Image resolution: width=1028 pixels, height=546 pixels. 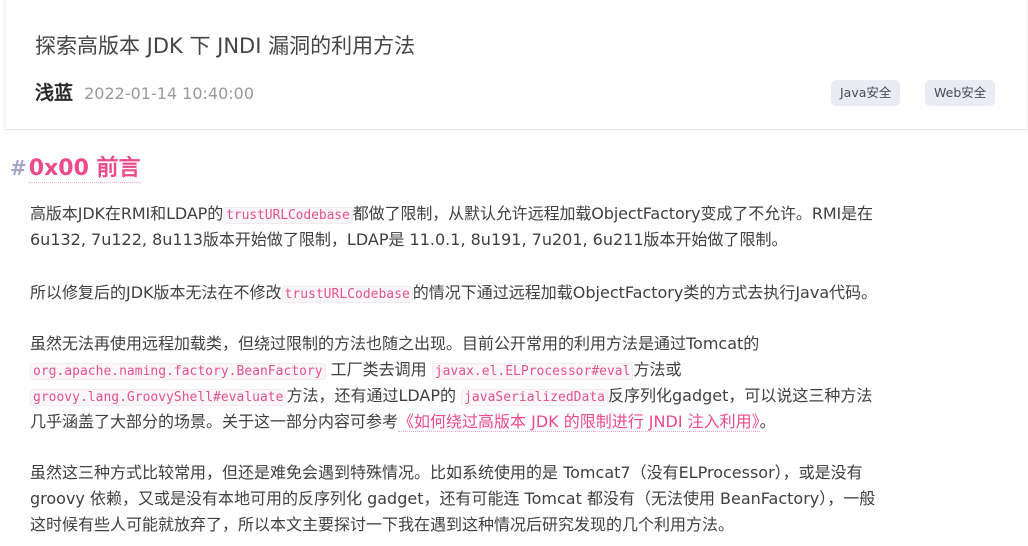 I want to click on inline-code: org.apache.naming.factory.BeanFactory, so click(x=178, y=371).